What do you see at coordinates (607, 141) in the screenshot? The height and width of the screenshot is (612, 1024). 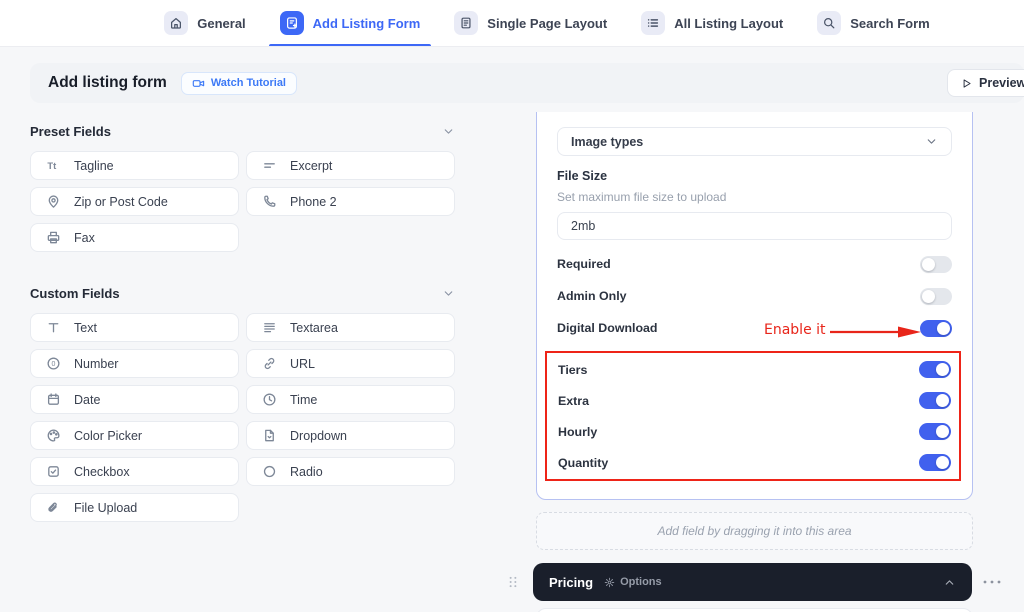 I see `image-types-value: Image types` at bounding box center [607, 141].